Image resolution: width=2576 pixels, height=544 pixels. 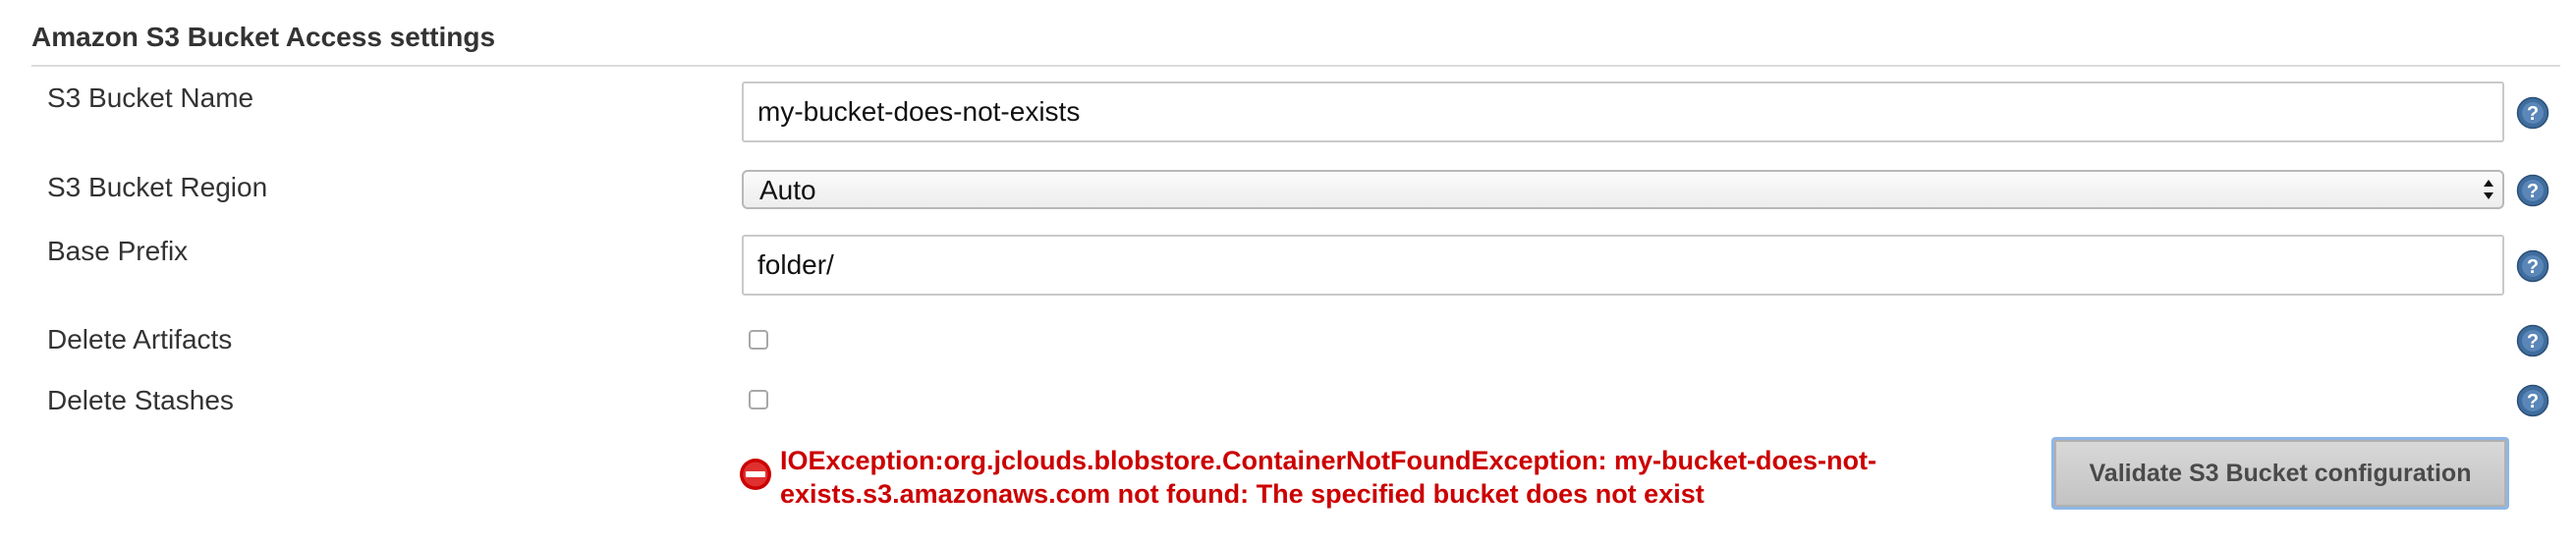 I want to click on bucket-name-label: S3 Bucket Name, so click(x=150, y=97).